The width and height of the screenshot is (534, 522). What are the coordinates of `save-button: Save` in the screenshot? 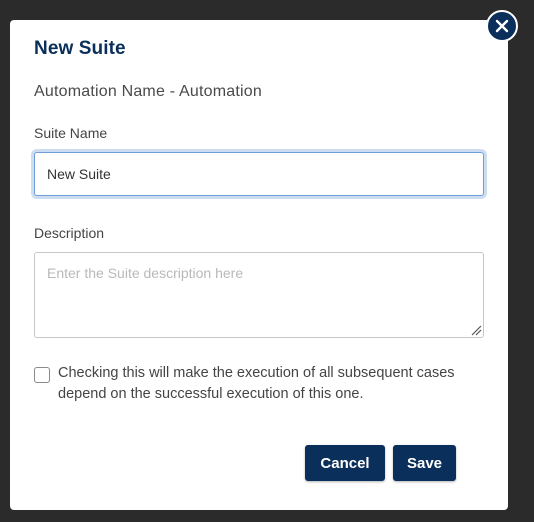 It's located at (424, 463).